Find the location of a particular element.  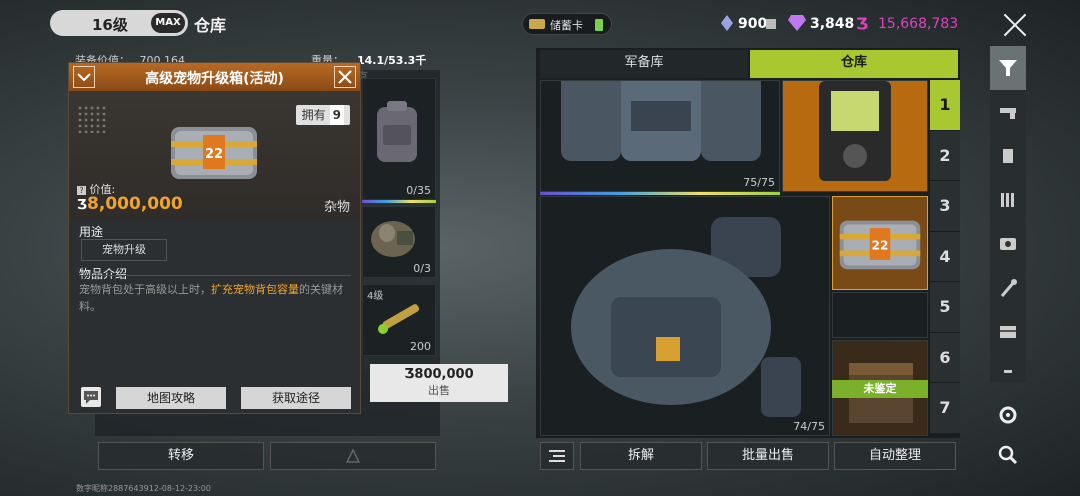

popup-header: 高级宠物升级箱(活动) is located at coordinates (214, 77).